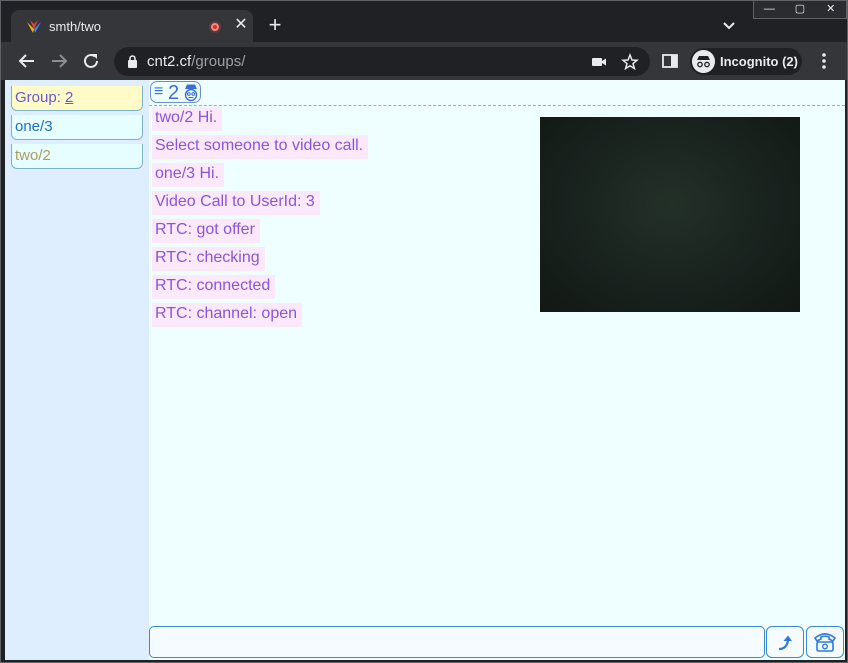 This screenshot has height=663, width=848. I want to click on window-controls: — ▢ ✕, so click(800, 10).